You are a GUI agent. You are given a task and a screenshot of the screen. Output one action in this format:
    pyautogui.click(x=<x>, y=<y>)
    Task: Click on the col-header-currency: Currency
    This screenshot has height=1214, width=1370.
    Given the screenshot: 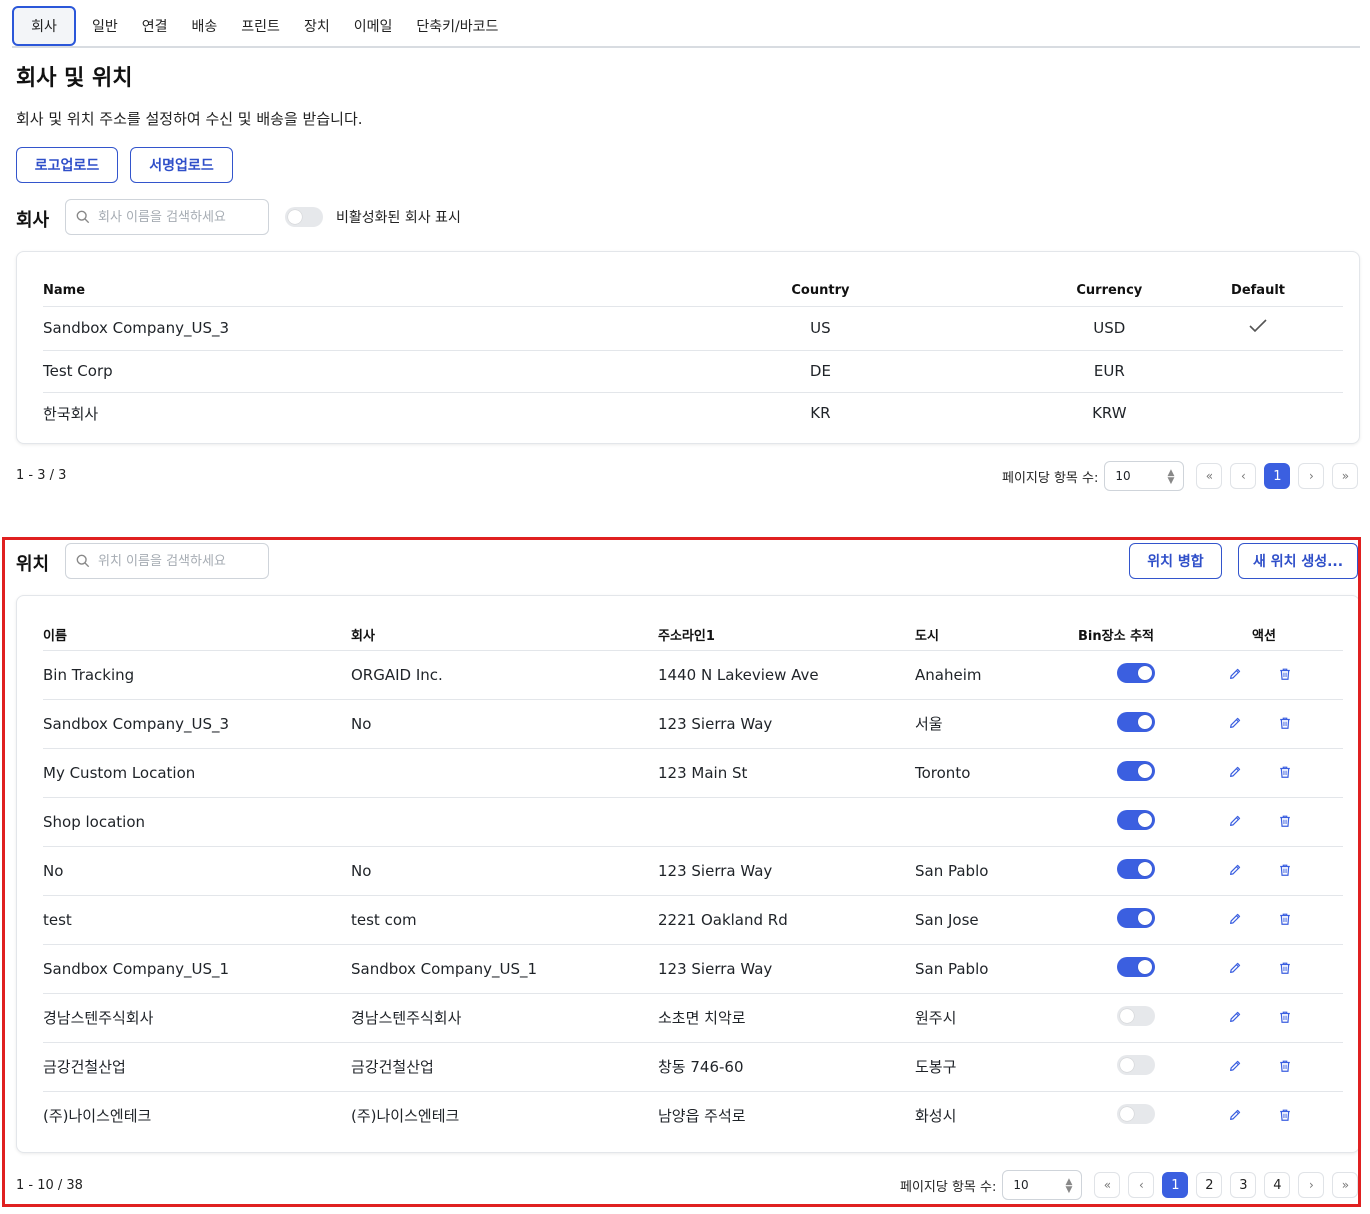 What is the action you would take?
    pyautogui.click(x=1109, y=287)
    